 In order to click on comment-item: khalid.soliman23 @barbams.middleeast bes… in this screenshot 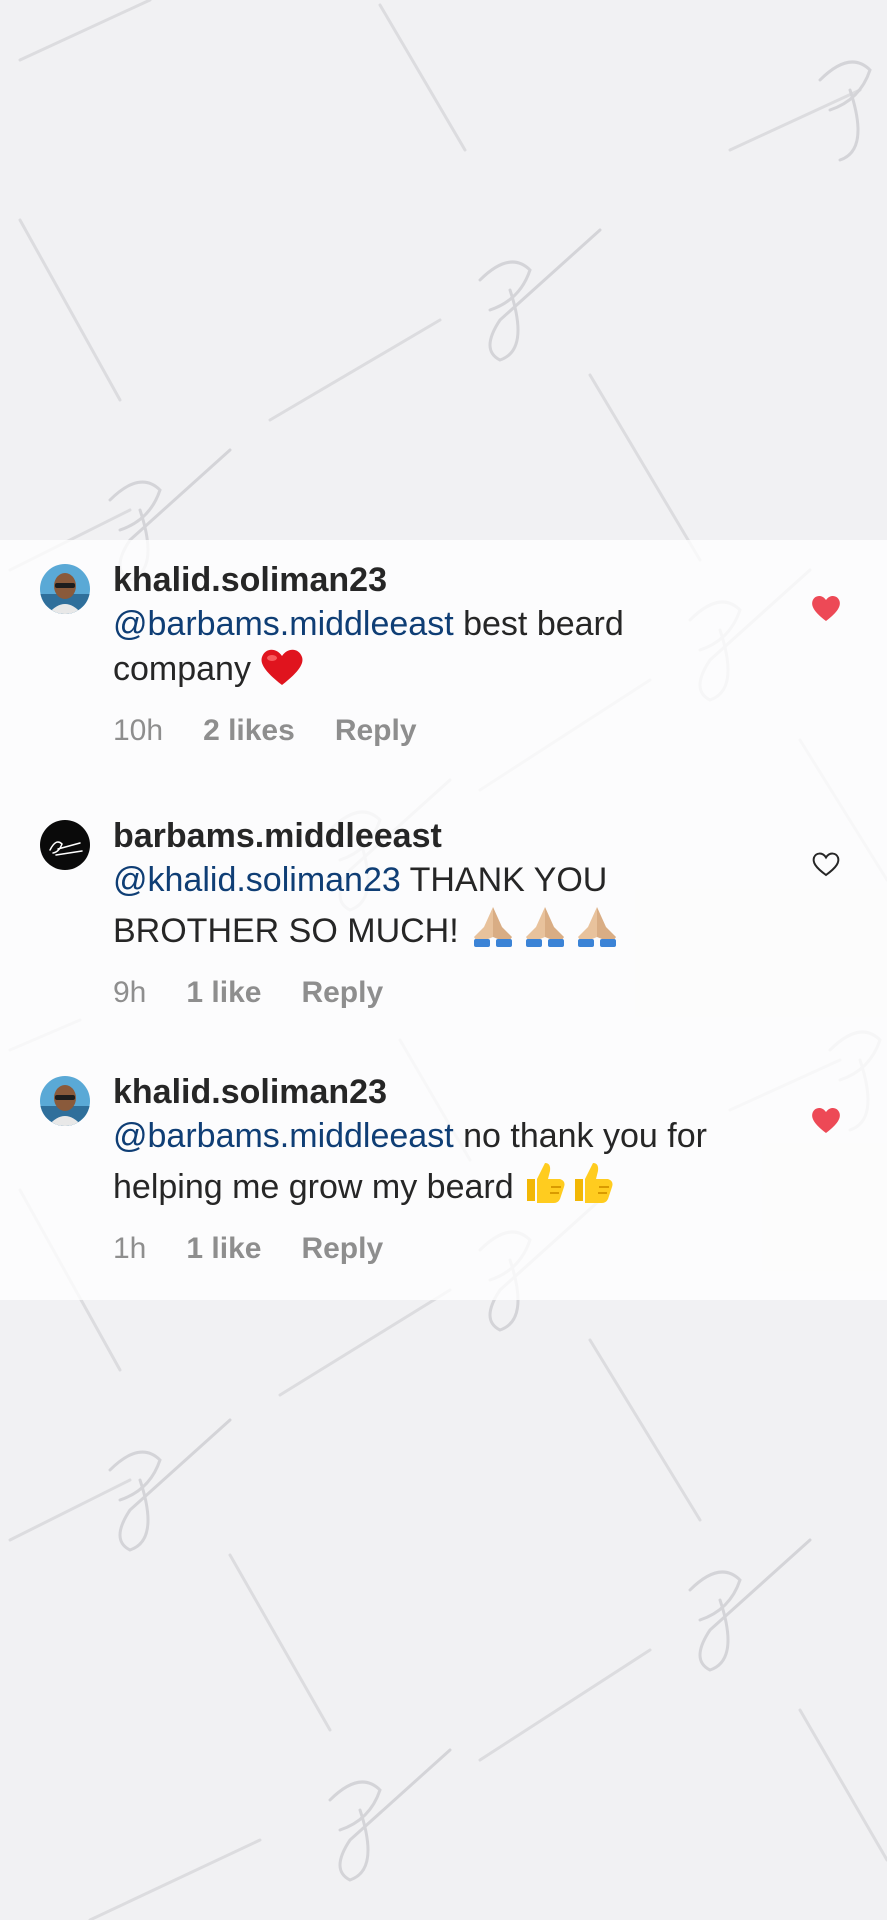, I will do `click(443, 668)`.